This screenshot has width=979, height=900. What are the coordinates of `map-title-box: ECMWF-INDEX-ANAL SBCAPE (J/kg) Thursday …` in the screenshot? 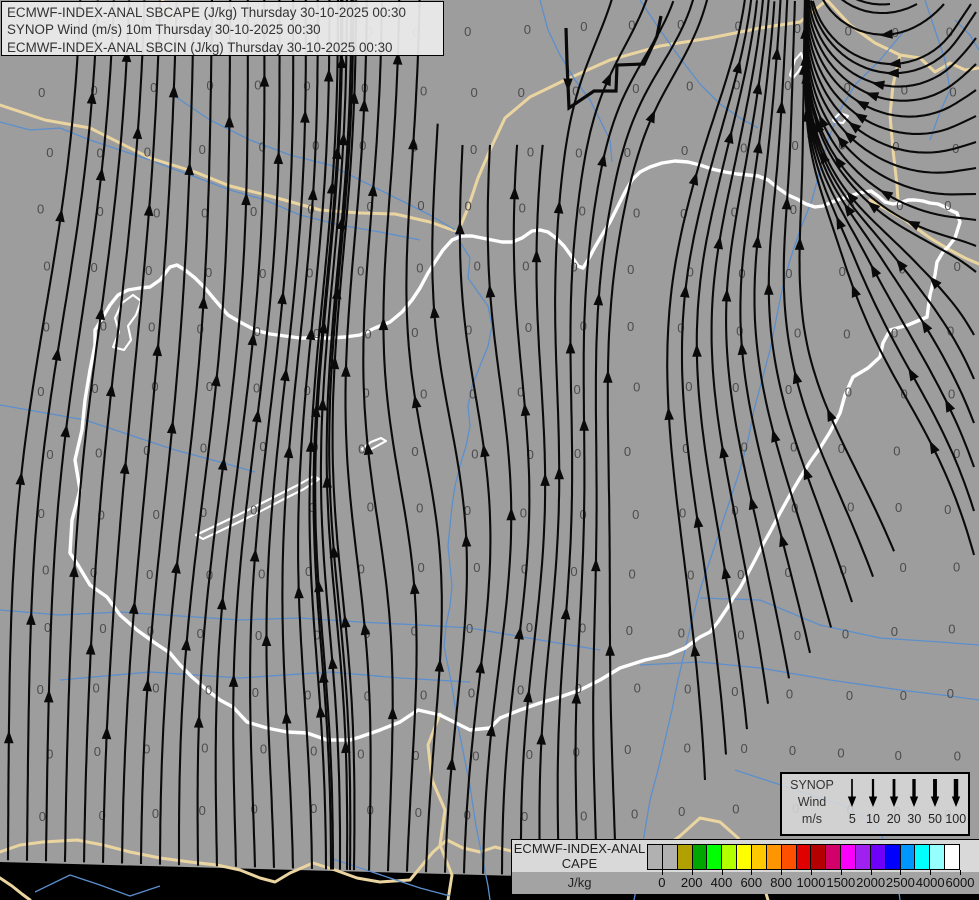 It's located at (222, 28).